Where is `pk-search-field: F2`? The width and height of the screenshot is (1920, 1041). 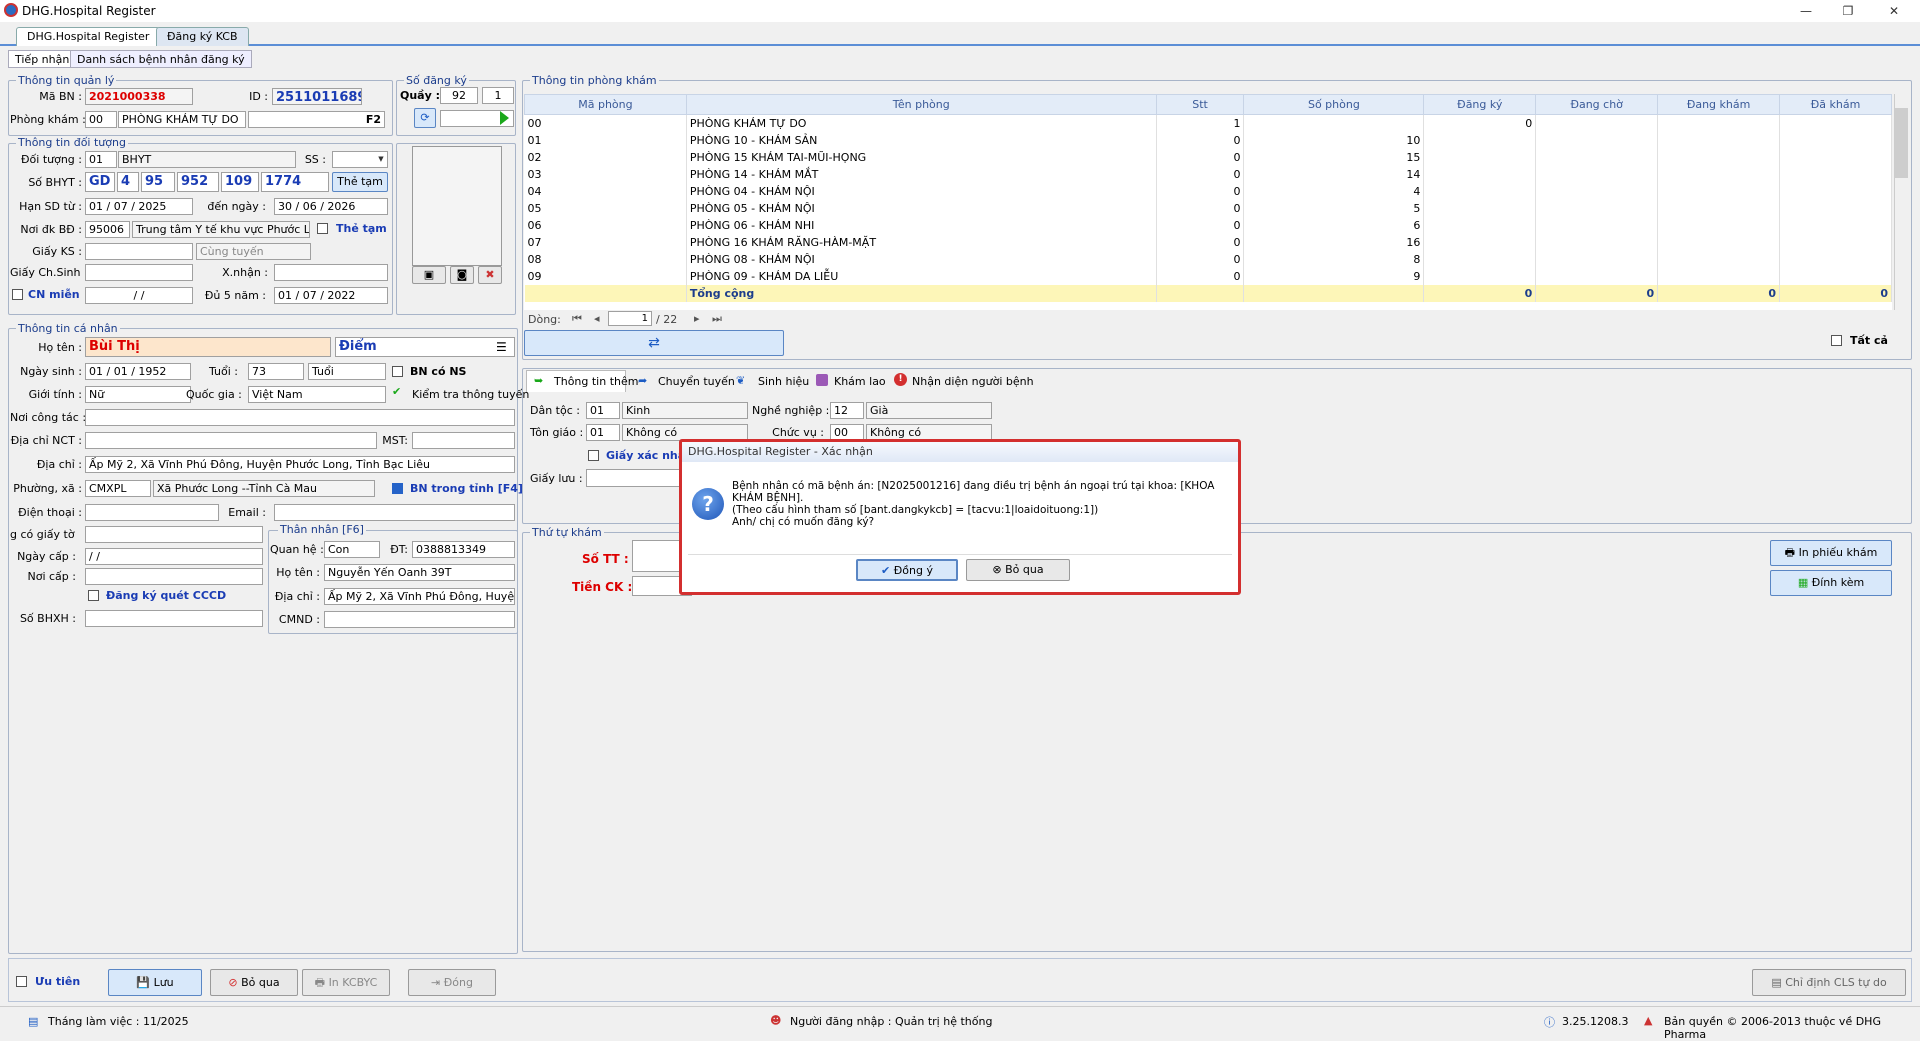
pk-search-field: F2 is located at coordinates (316, 119).